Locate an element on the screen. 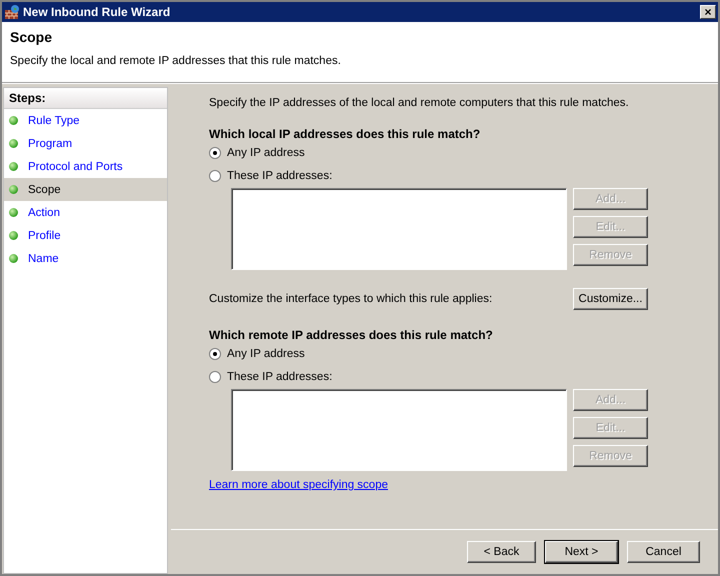  intro-text: Specify the IP addresses of the local and remote computers that this rule matches. is located at coordinates (419, 103).